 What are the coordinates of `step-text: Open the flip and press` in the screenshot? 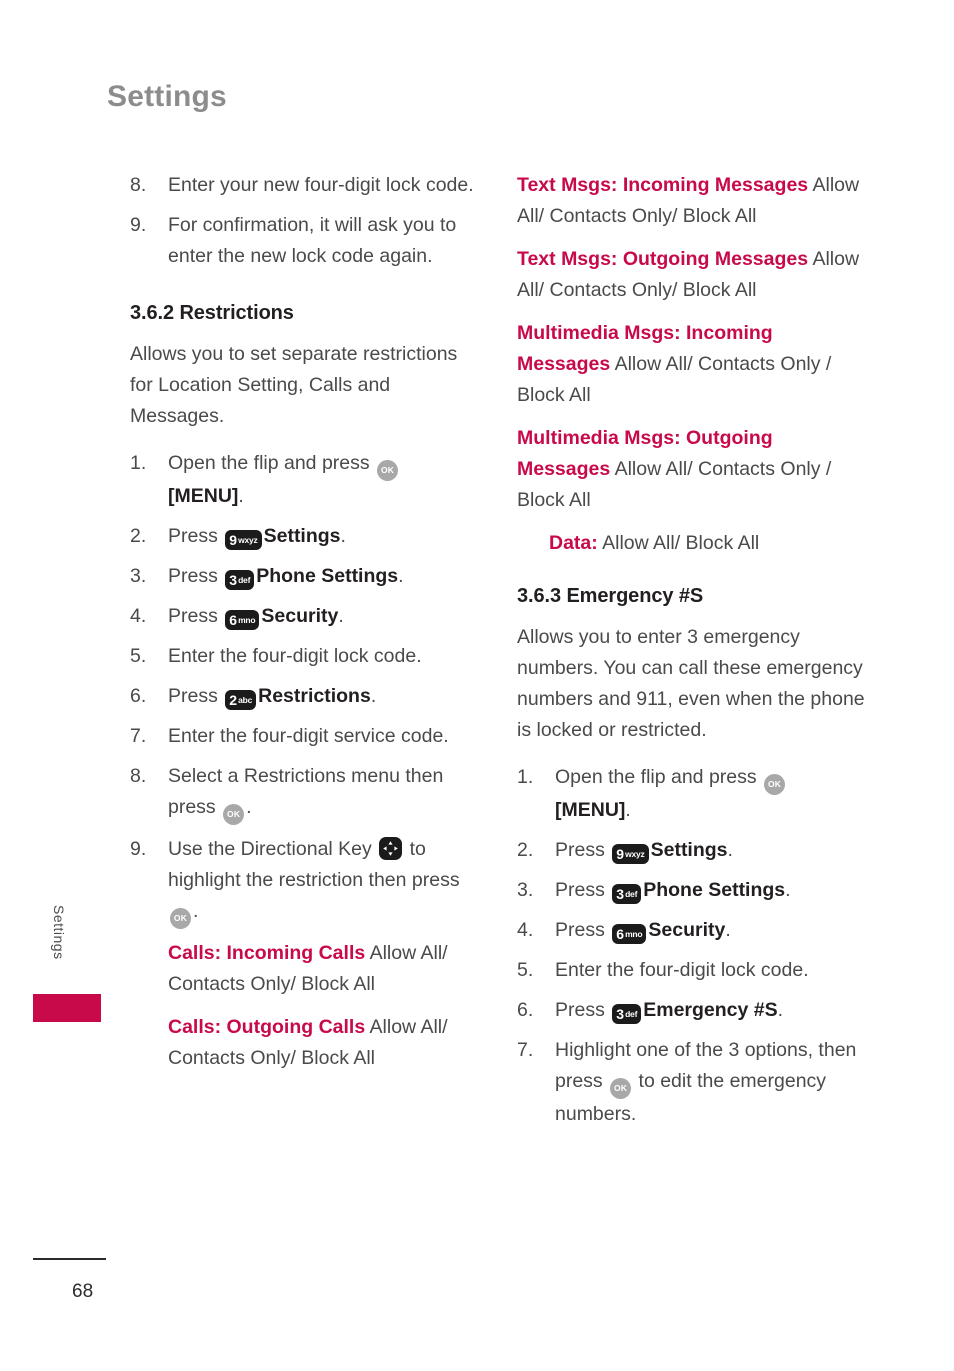 It's located at (659, 777).